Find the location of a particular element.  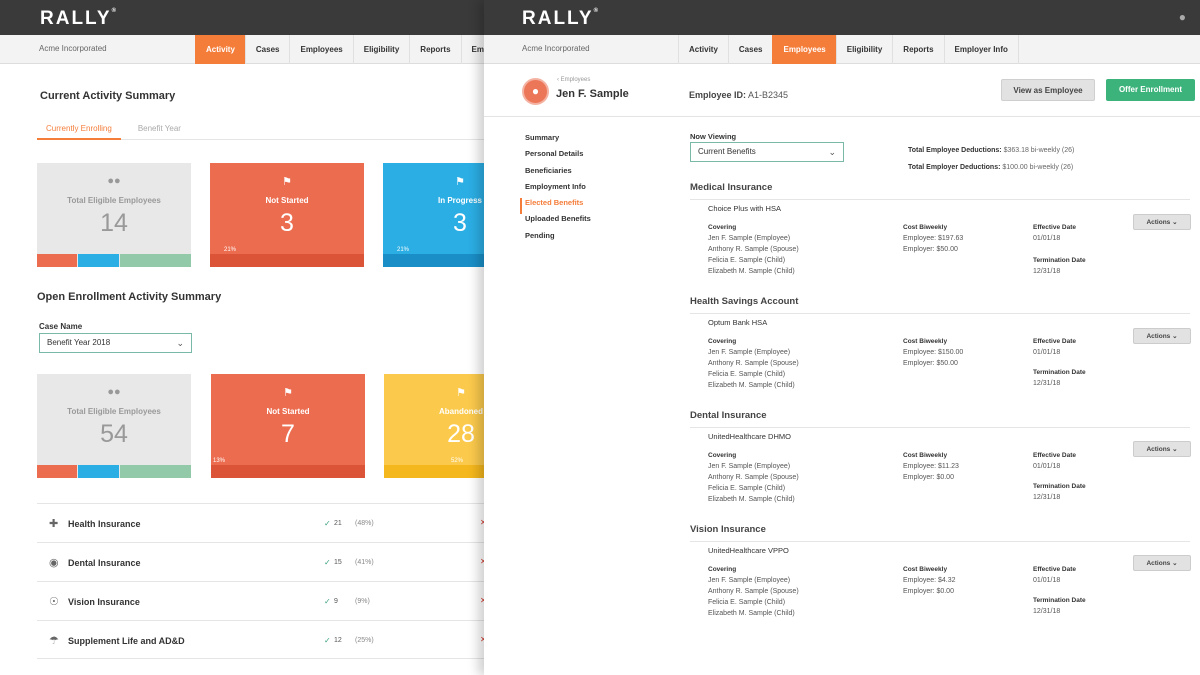

benefit-row-vision: ☉ Vision Insurance ✓ 9 (9%) ✕ is located at coordinates (260, 600).